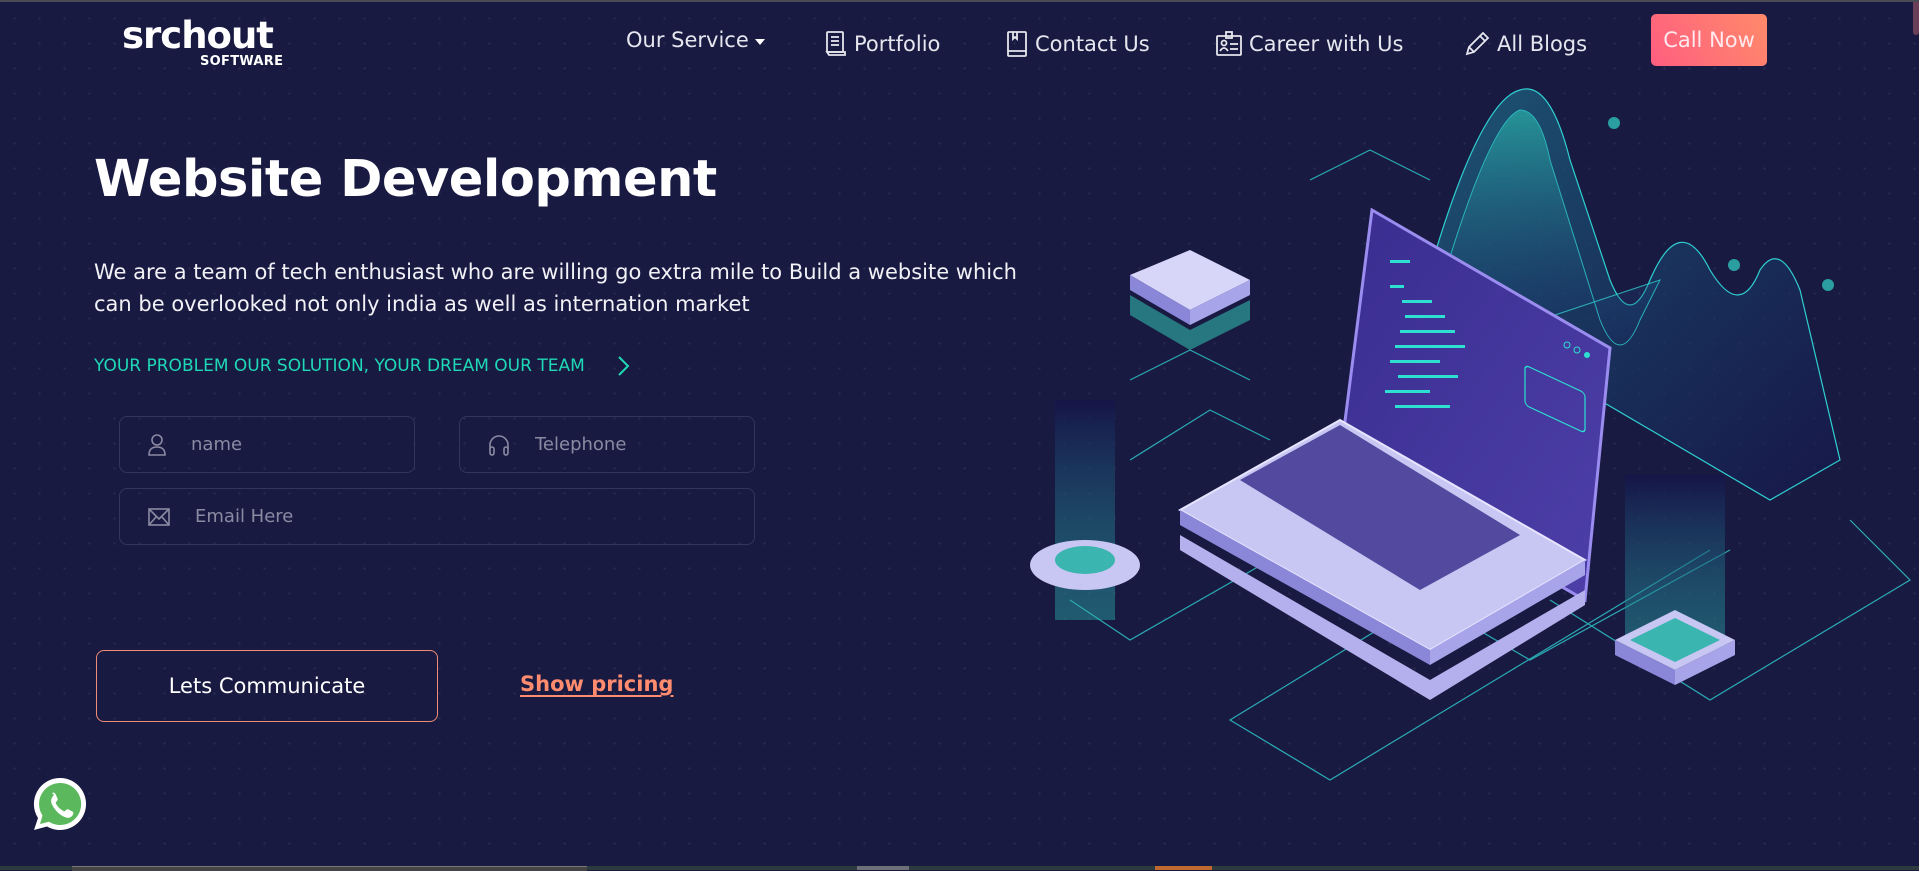  Describe the element at coordinates (1017, 44) in the screenshot. I see `book-icon` at that location.